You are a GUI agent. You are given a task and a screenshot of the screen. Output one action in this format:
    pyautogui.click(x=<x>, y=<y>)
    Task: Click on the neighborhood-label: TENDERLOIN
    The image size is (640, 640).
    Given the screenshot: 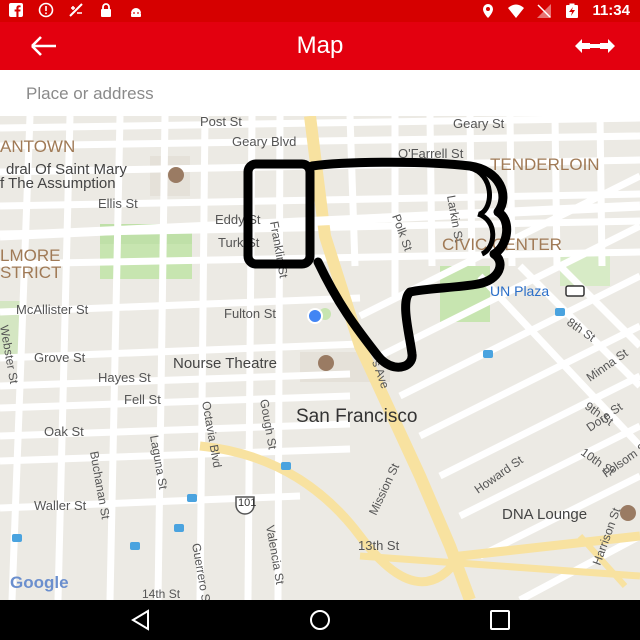 What is the action you would take?
    pyautogui.click(x=545, y=164)
    